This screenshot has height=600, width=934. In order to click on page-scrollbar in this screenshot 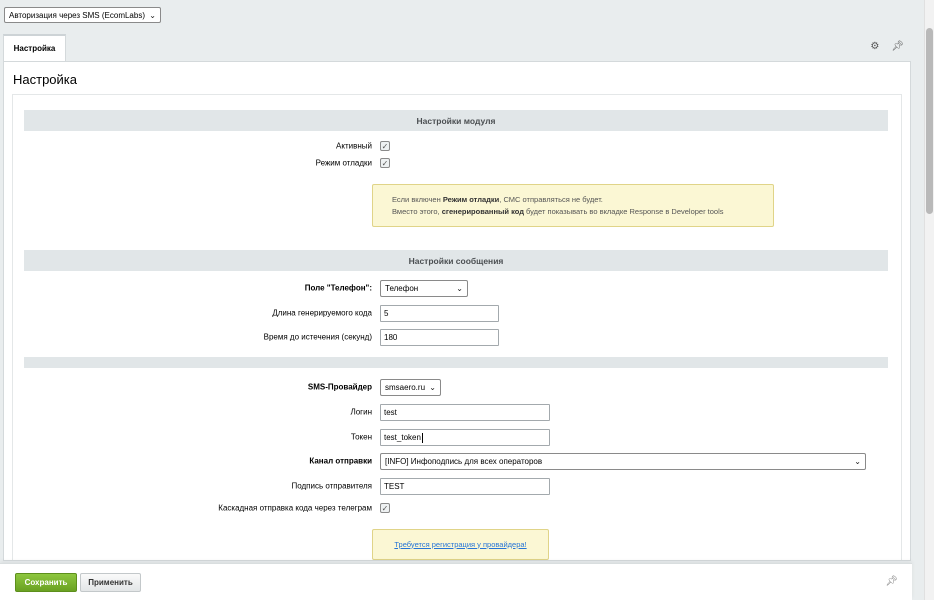, I will do `click(929, 300)`.